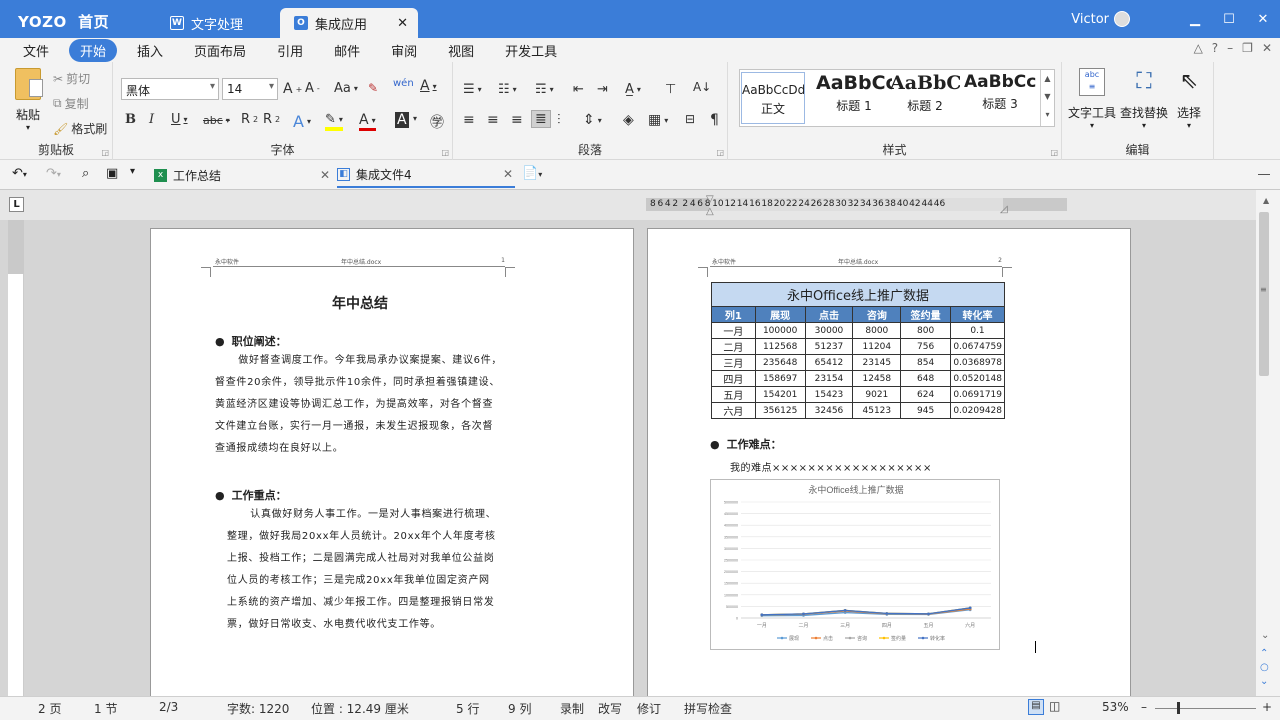  I want to click on underline-button: U ▾, so click(179, 119).